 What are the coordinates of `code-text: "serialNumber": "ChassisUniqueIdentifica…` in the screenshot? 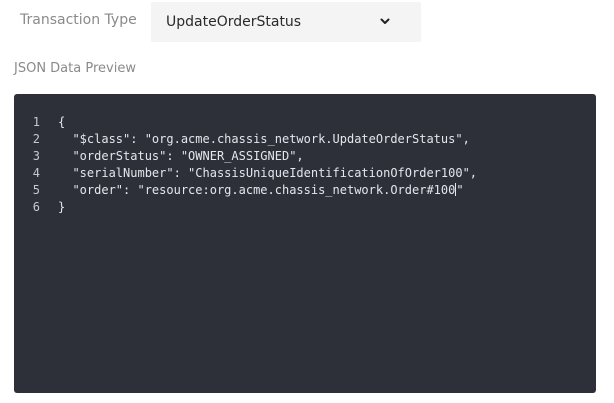 It's located at (268, 173).